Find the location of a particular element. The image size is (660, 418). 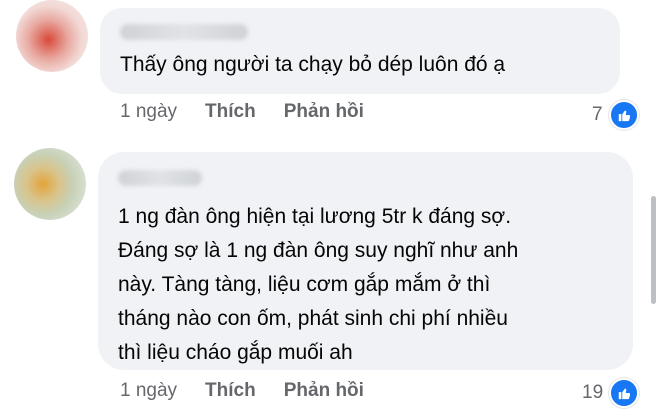

comment-text: Thấy ông người ta chạy bỏ dép luôn đó ạ is located at coordinates (313, 64).